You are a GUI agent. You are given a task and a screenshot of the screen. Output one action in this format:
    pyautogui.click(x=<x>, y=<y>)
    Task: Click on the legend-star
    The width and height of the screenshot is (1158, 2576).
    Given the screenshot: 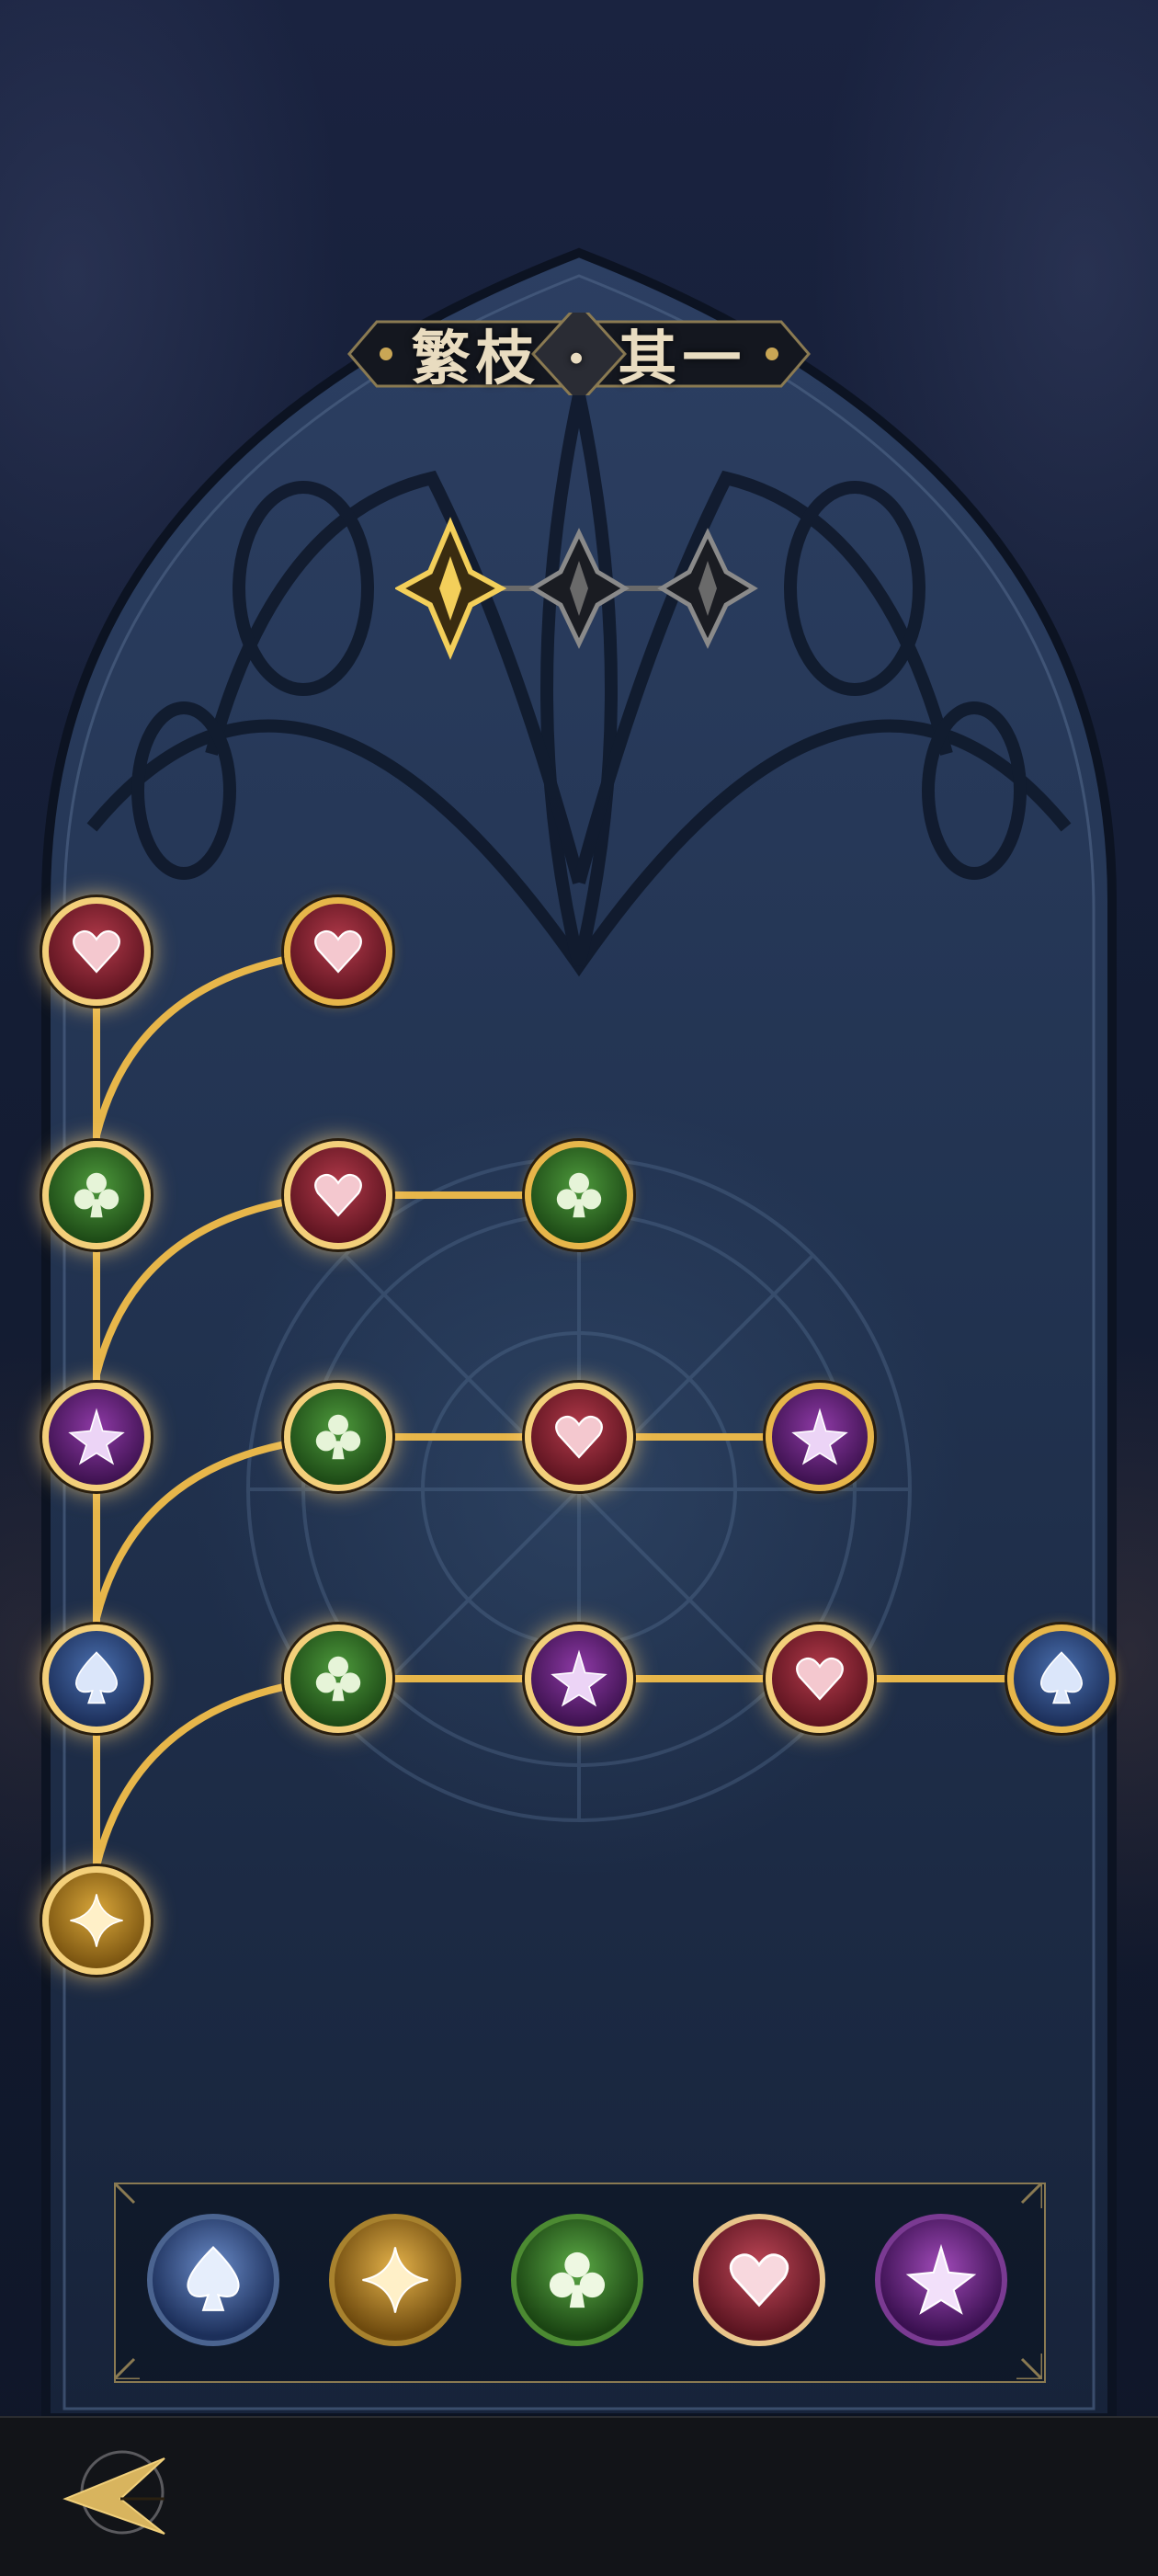 What is the action you would take?
    pyautogui.click(x=941, y=2280)
    